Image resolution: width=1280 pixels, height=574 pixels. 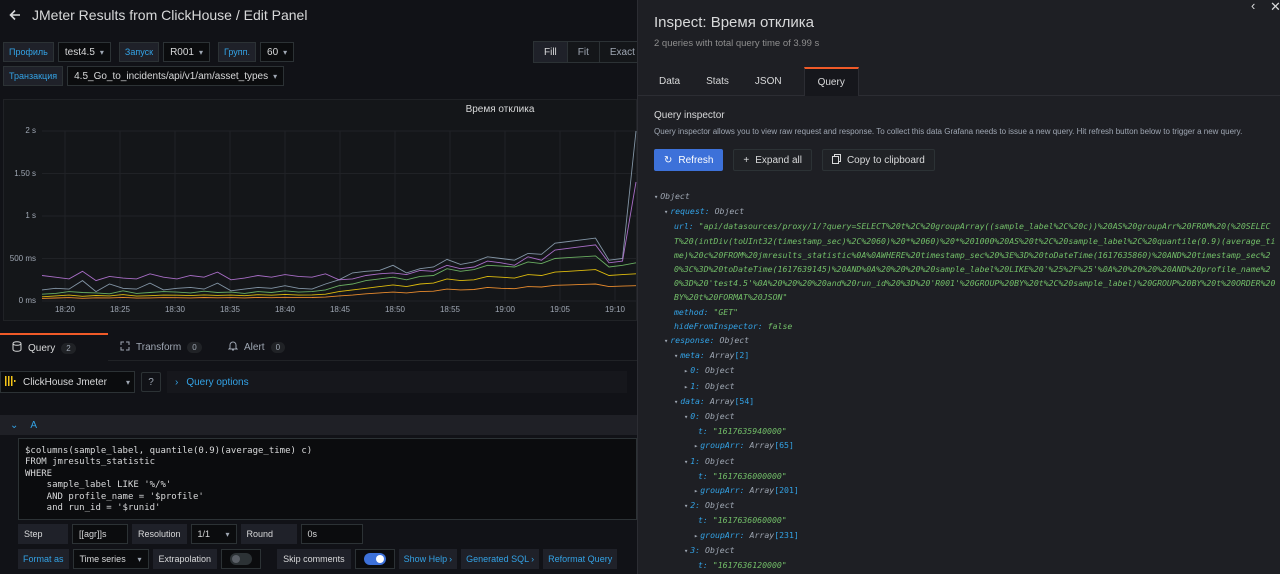 What do you see at coordinates (397, 382) in the screenshot?
I see `query-options: › Query options` at bounding box center [397, 382].